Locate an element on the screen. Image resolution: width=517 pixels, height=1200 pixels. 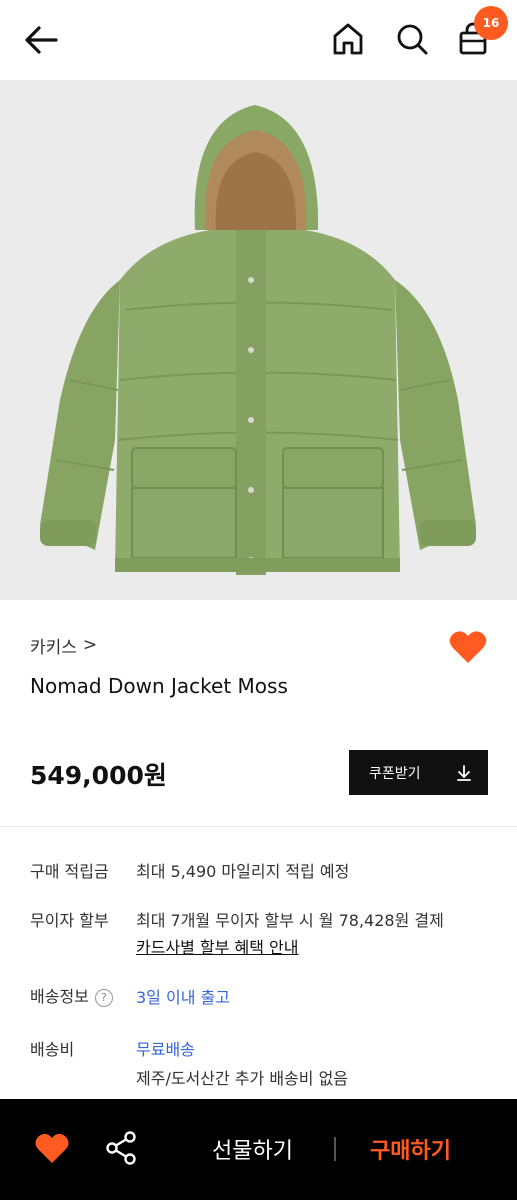
product-title: Nomad Down Jacket Moss is located at coordinates (159, 686).